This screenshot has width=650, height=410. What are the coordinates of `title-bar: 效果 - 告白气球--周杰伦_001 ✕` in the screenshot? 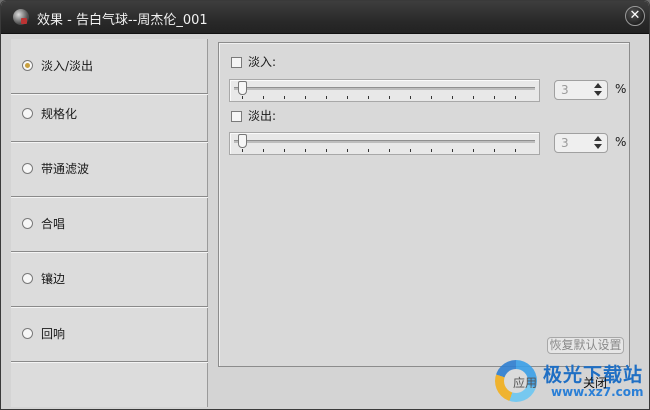 It's located at (325, 17).